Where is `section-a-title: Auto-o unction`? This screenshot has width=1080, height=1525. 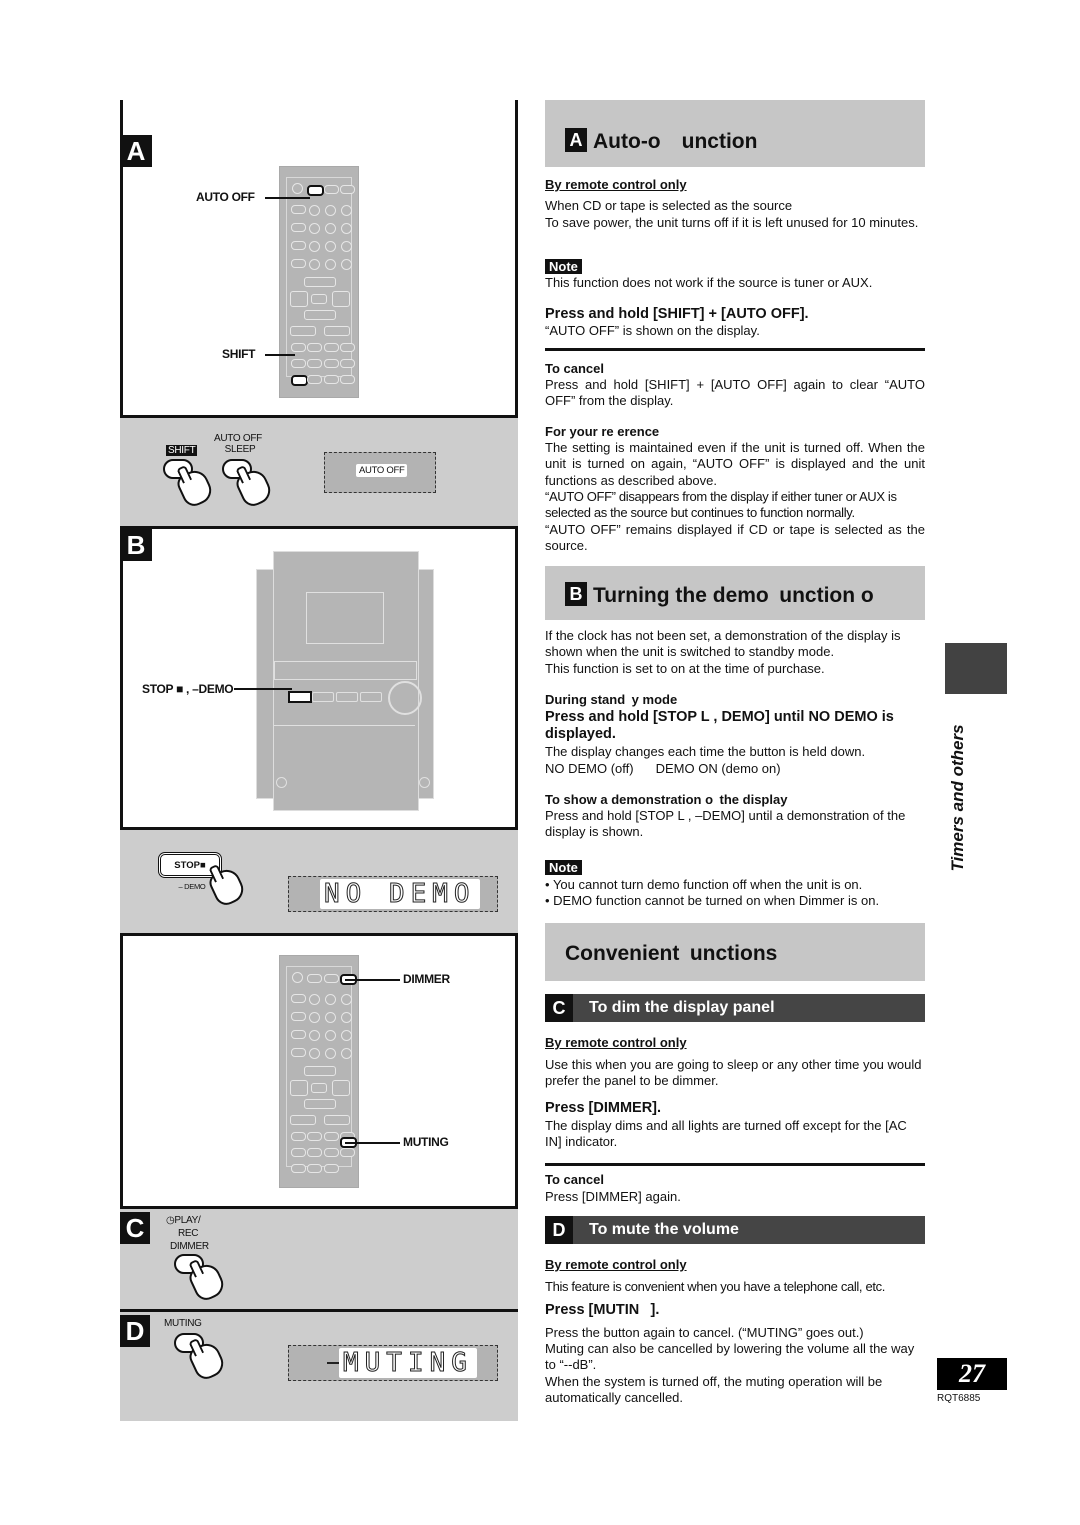
section-a-title: Auto-o unction is located at coordinates (675, 141).